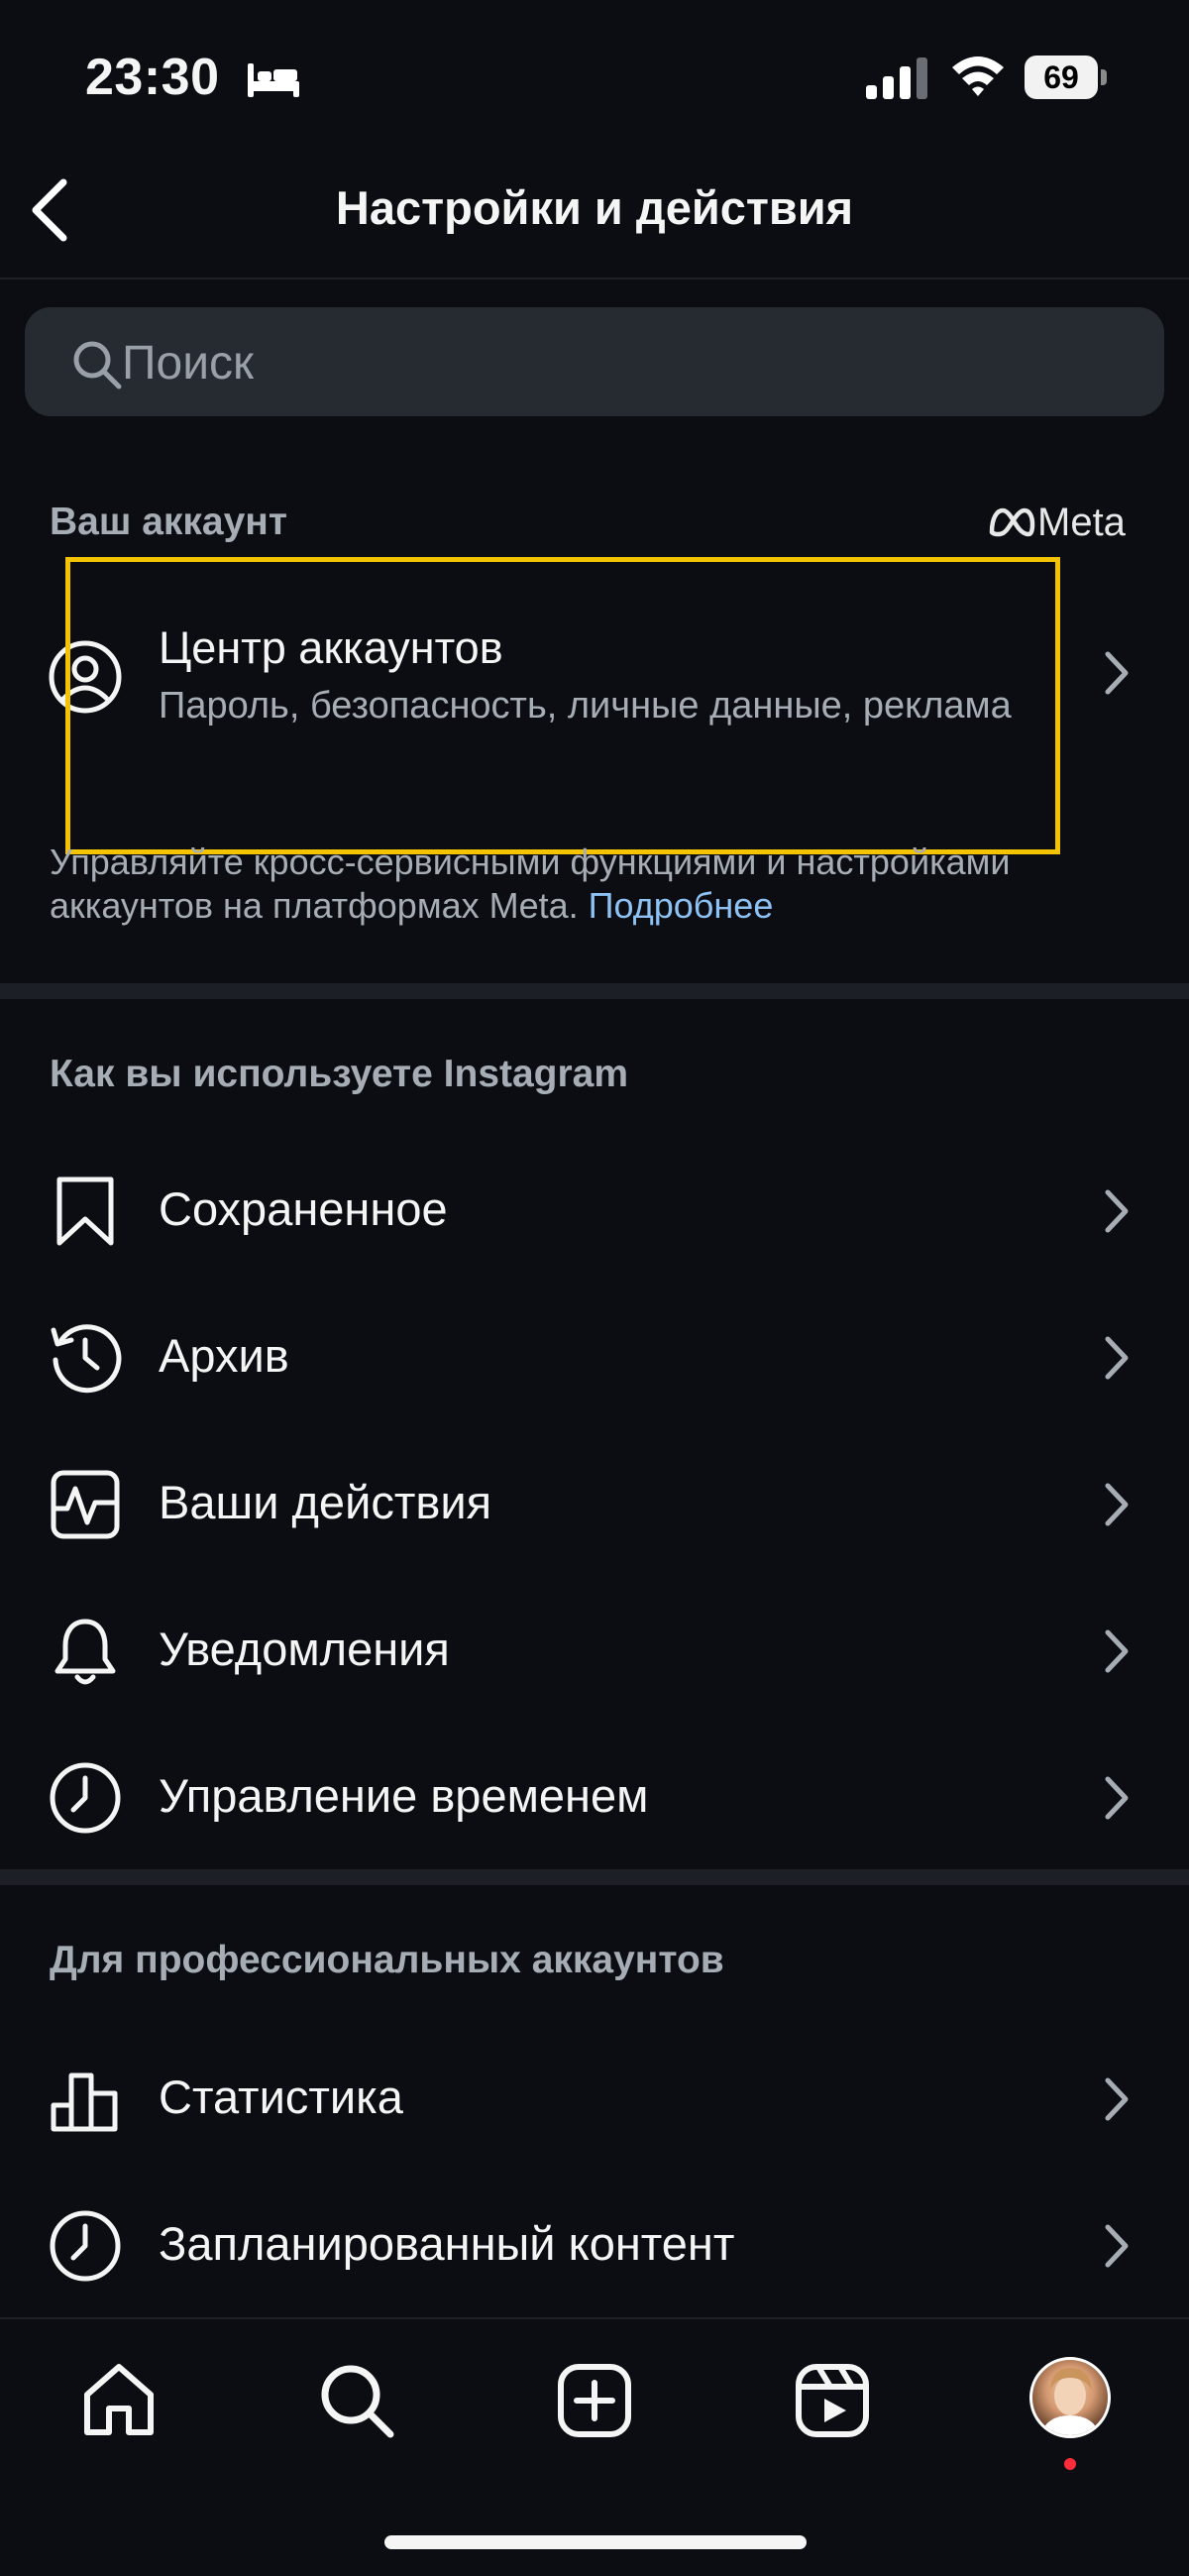 This screenshot has width=1189, height=2576. What do you see at coordinates (387, 1960) in the screenshot?
I see `section-title-professional: Для профессиональных аккаунтов` at bounding box center [387, 1960].